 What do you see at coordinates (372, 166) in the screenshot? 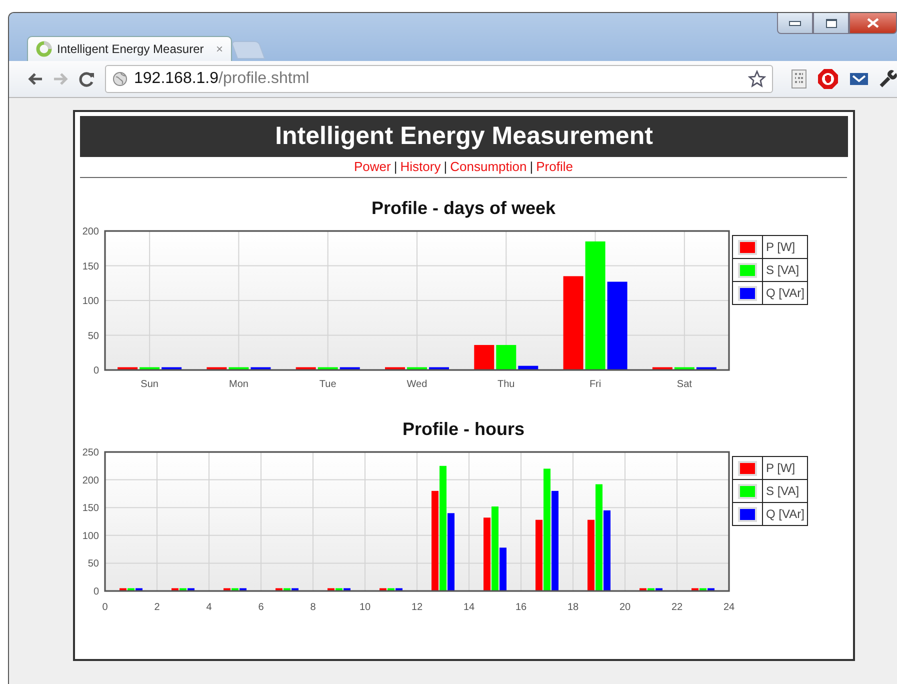
I see `nav-link: Power` at bounding box center [372, 166].